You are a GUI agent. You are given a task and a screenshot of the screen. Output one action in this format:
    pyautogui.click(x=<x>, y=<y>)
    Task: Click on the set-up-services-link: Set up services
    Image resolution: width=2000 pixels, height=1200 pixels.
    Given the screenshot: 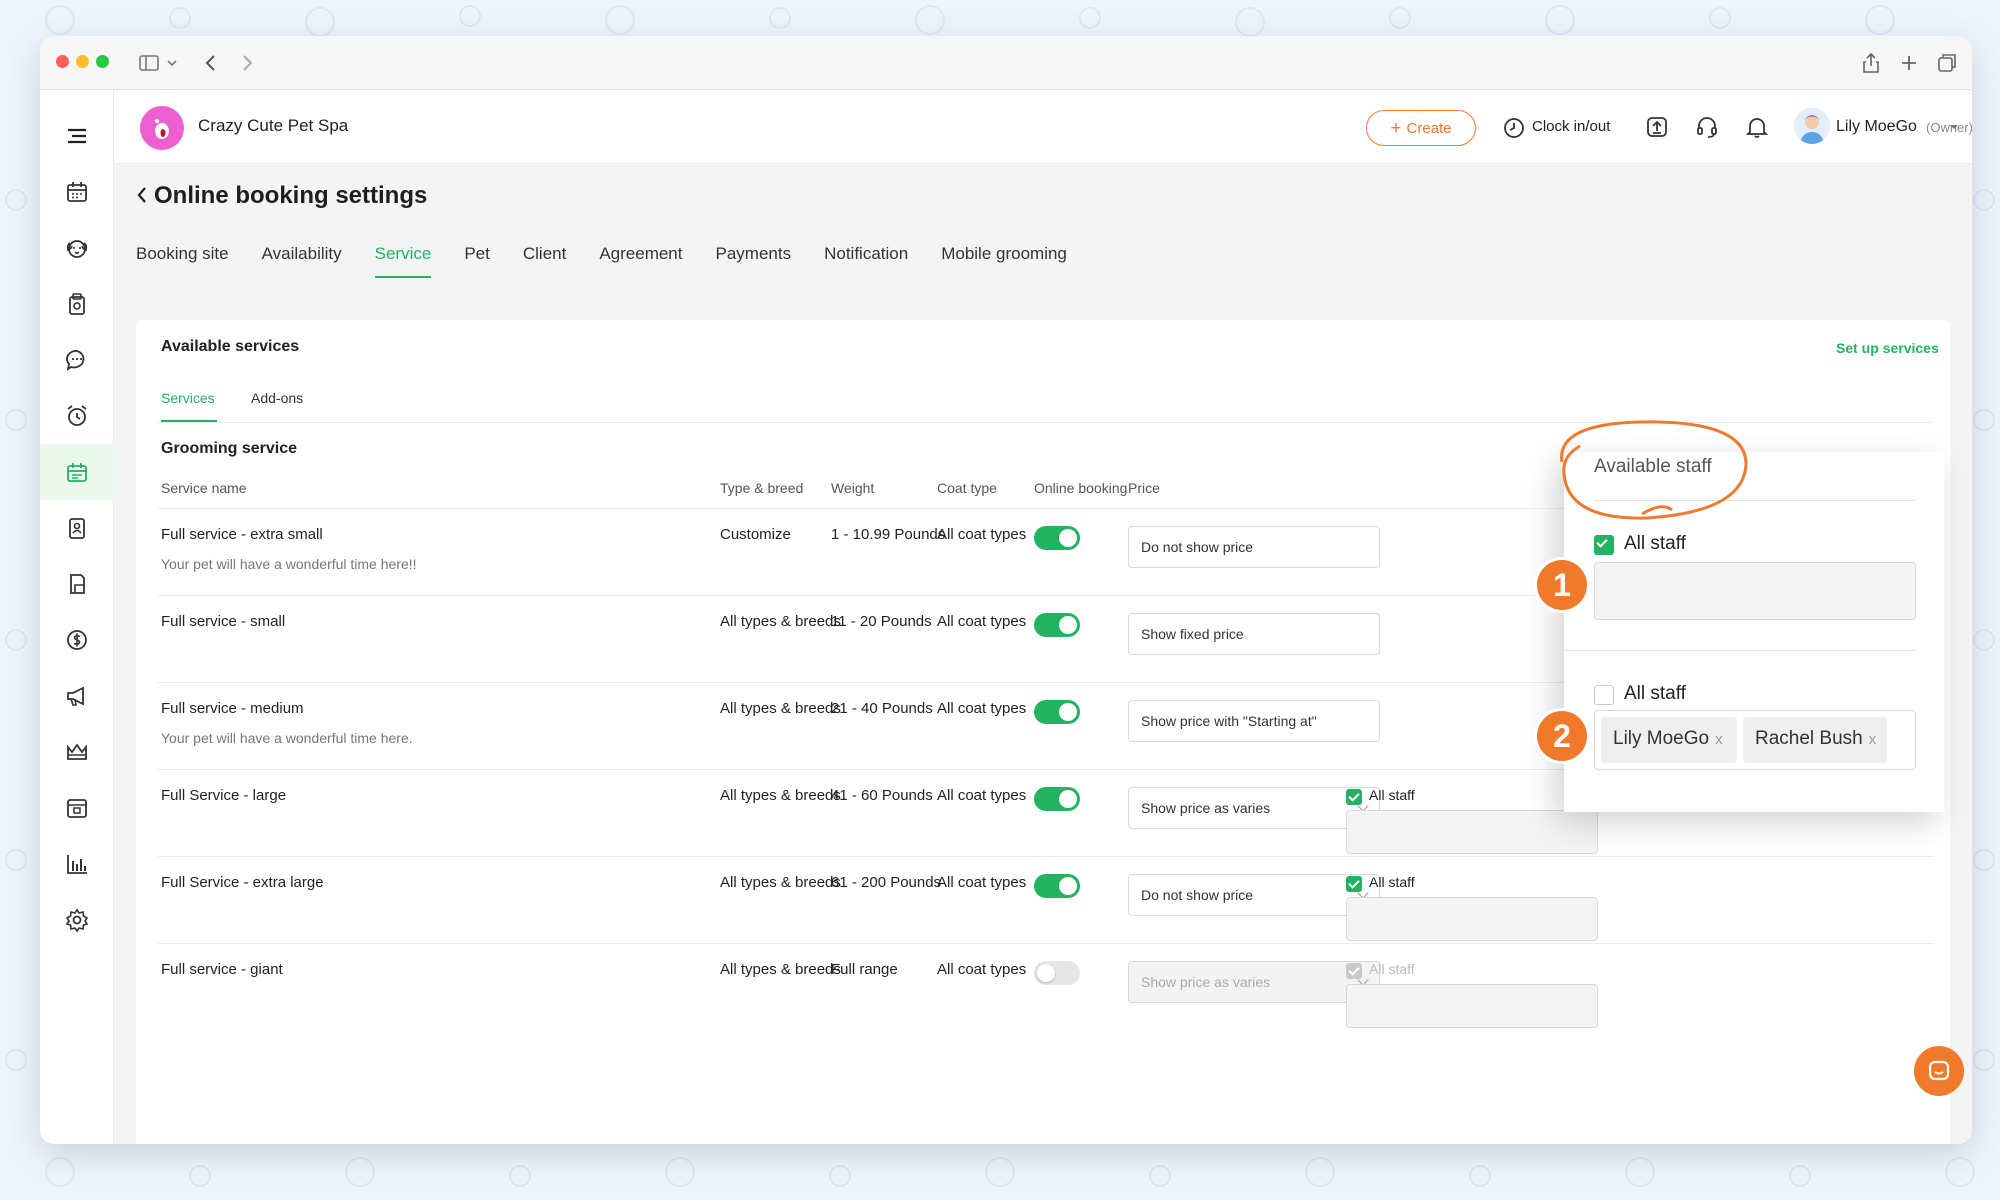 What is the action you would take?
    pyautogui.click(x=1887, y=348)
    